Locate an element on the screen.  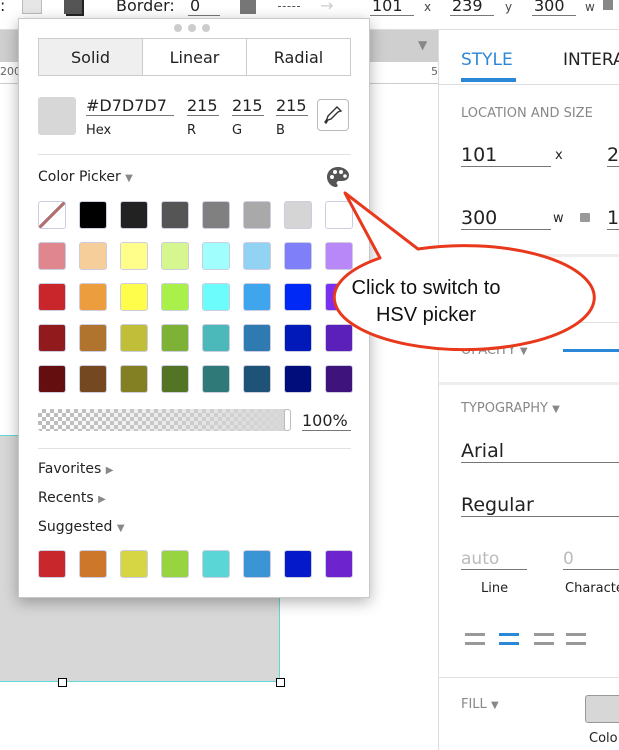
callout-bubble is located at coordinates (464, 271).